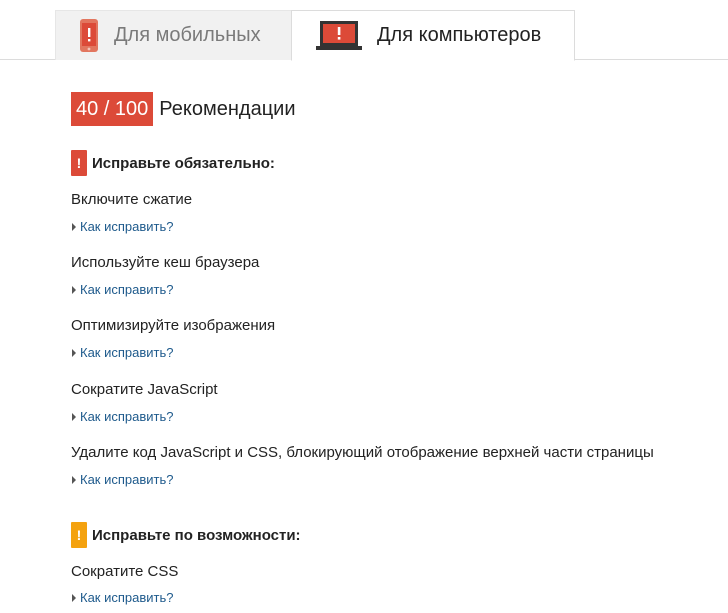 The width and height of the screenshot is (728, 613). I want to click on device-tabbar: Для мобильных Для компьютеров, so click(364, 30).